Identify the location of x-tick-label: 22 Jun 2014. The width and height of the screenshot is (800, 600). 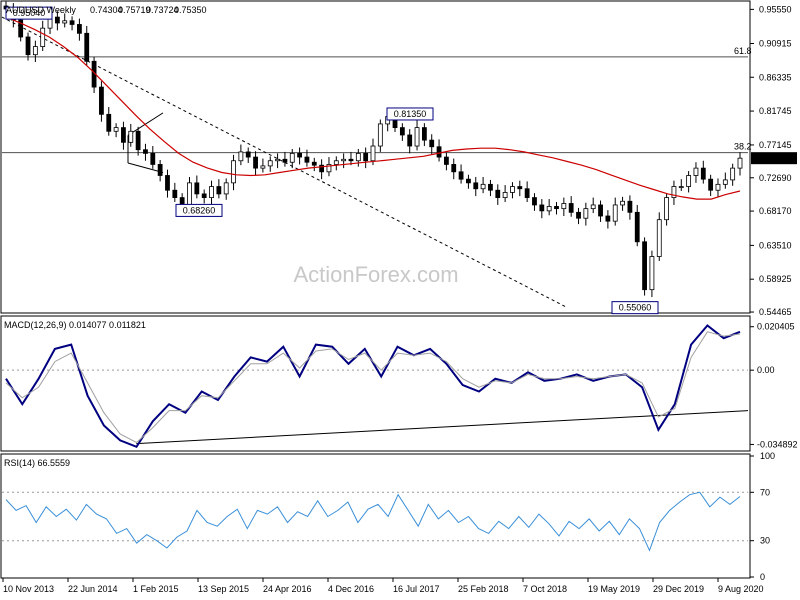
(93, 589).